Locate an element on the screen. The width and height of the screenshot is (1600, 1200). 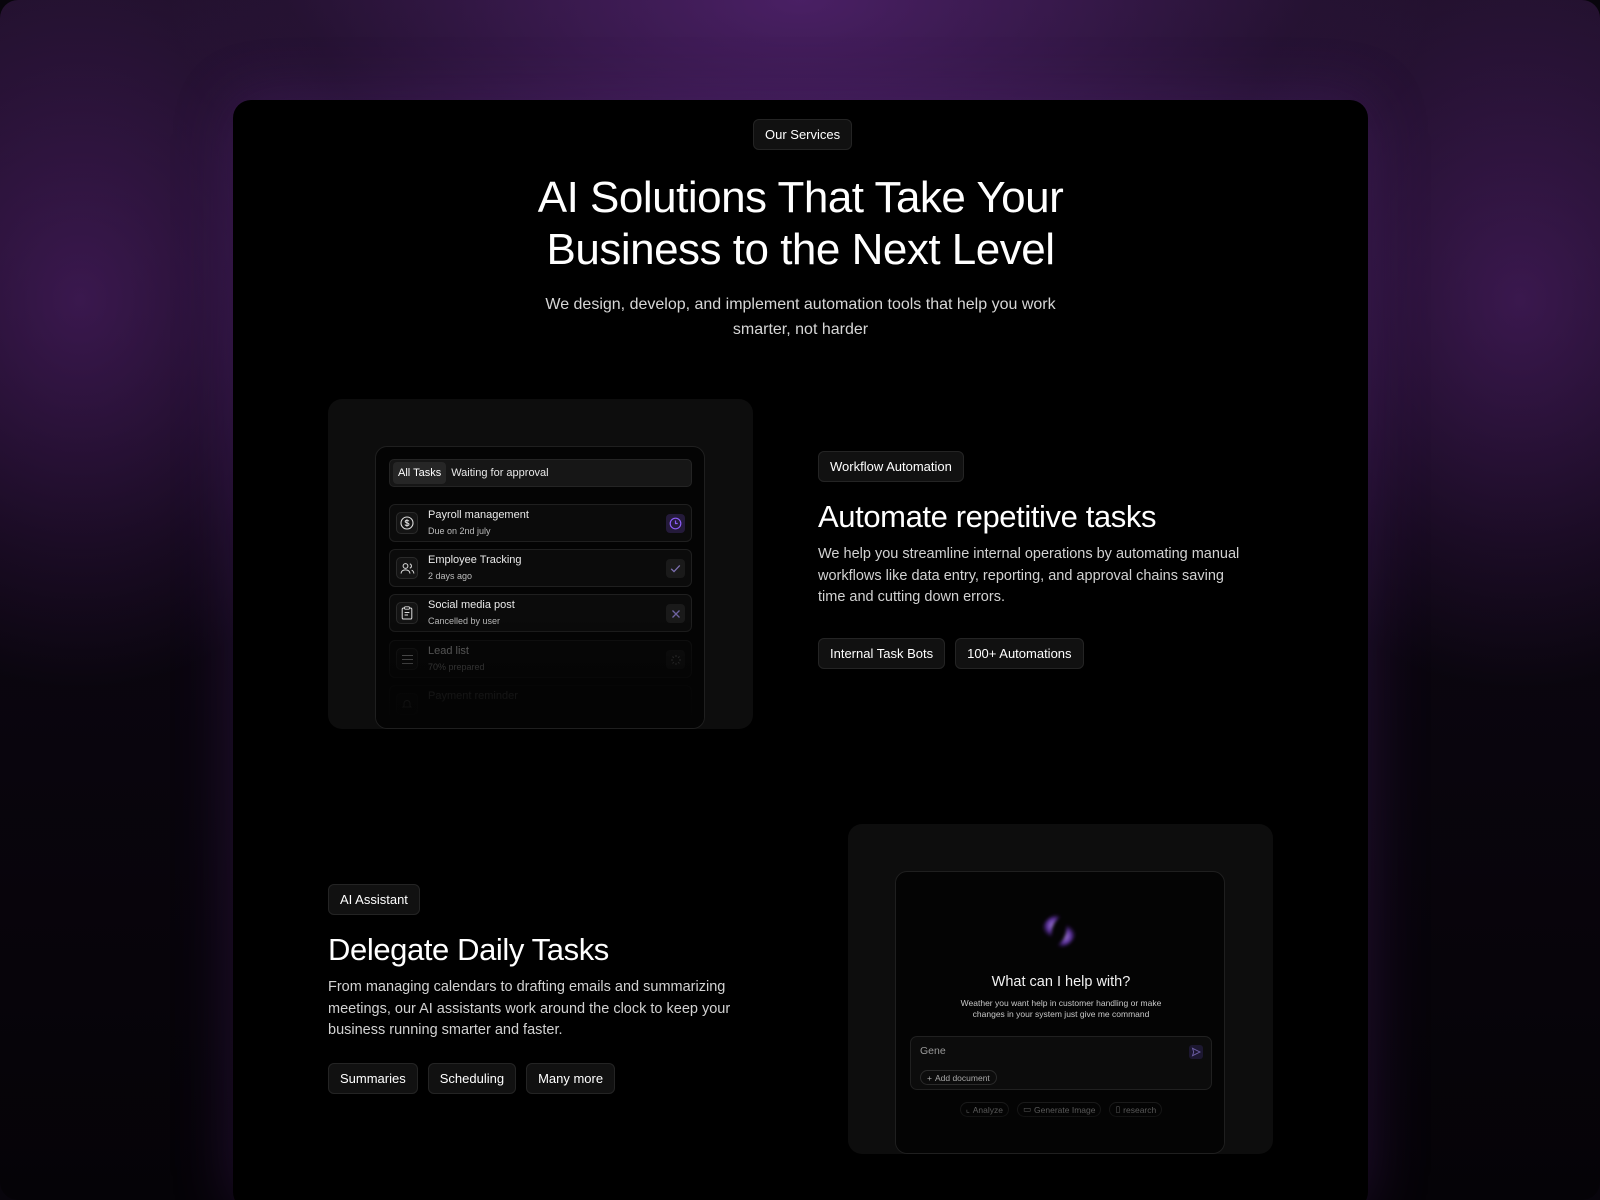
assistant-title: Delegate Daily Tasks is located at coordinates (468, 949).